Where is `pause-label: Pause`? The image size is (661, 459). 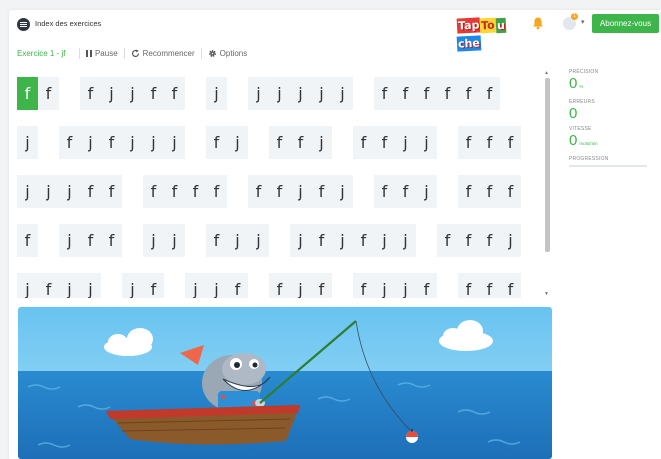 pause-label: Pause is located at coordinates (106, 53).